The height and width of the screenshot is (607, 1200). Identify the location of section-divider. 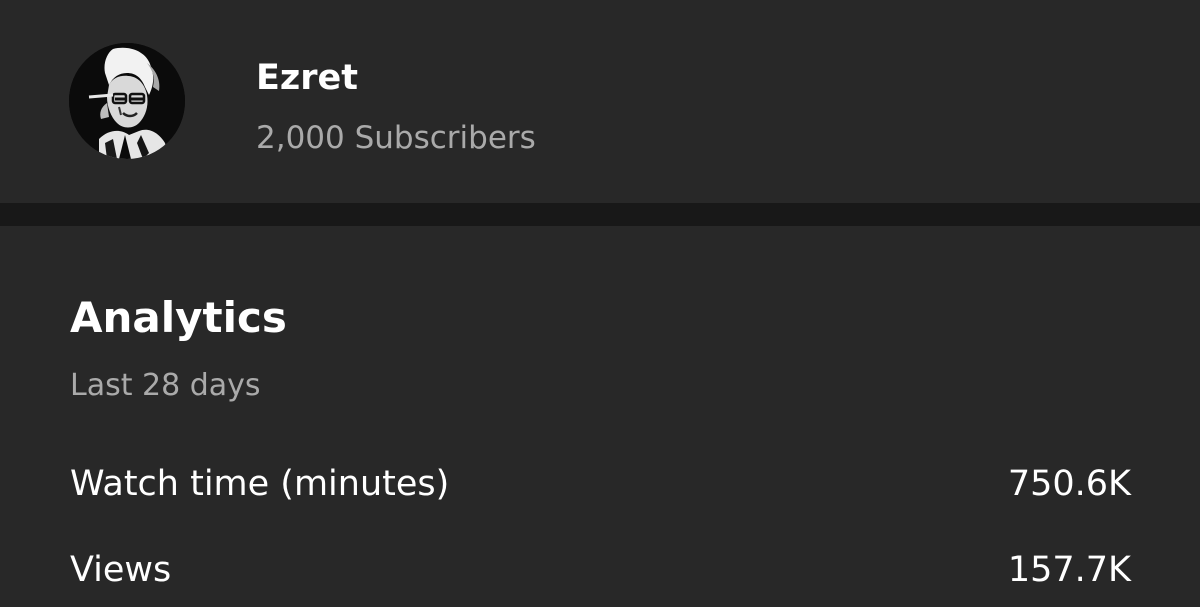
(600, 214).